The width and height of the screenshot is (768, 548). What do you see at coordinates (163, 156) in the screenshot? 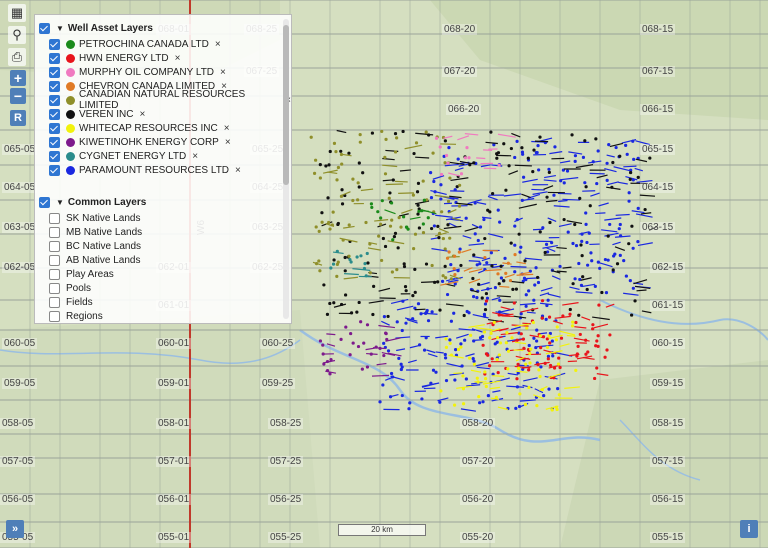
I see `well-layer-row: CYGNET ENERGY LTD ×` at bounding box center [163, 156].